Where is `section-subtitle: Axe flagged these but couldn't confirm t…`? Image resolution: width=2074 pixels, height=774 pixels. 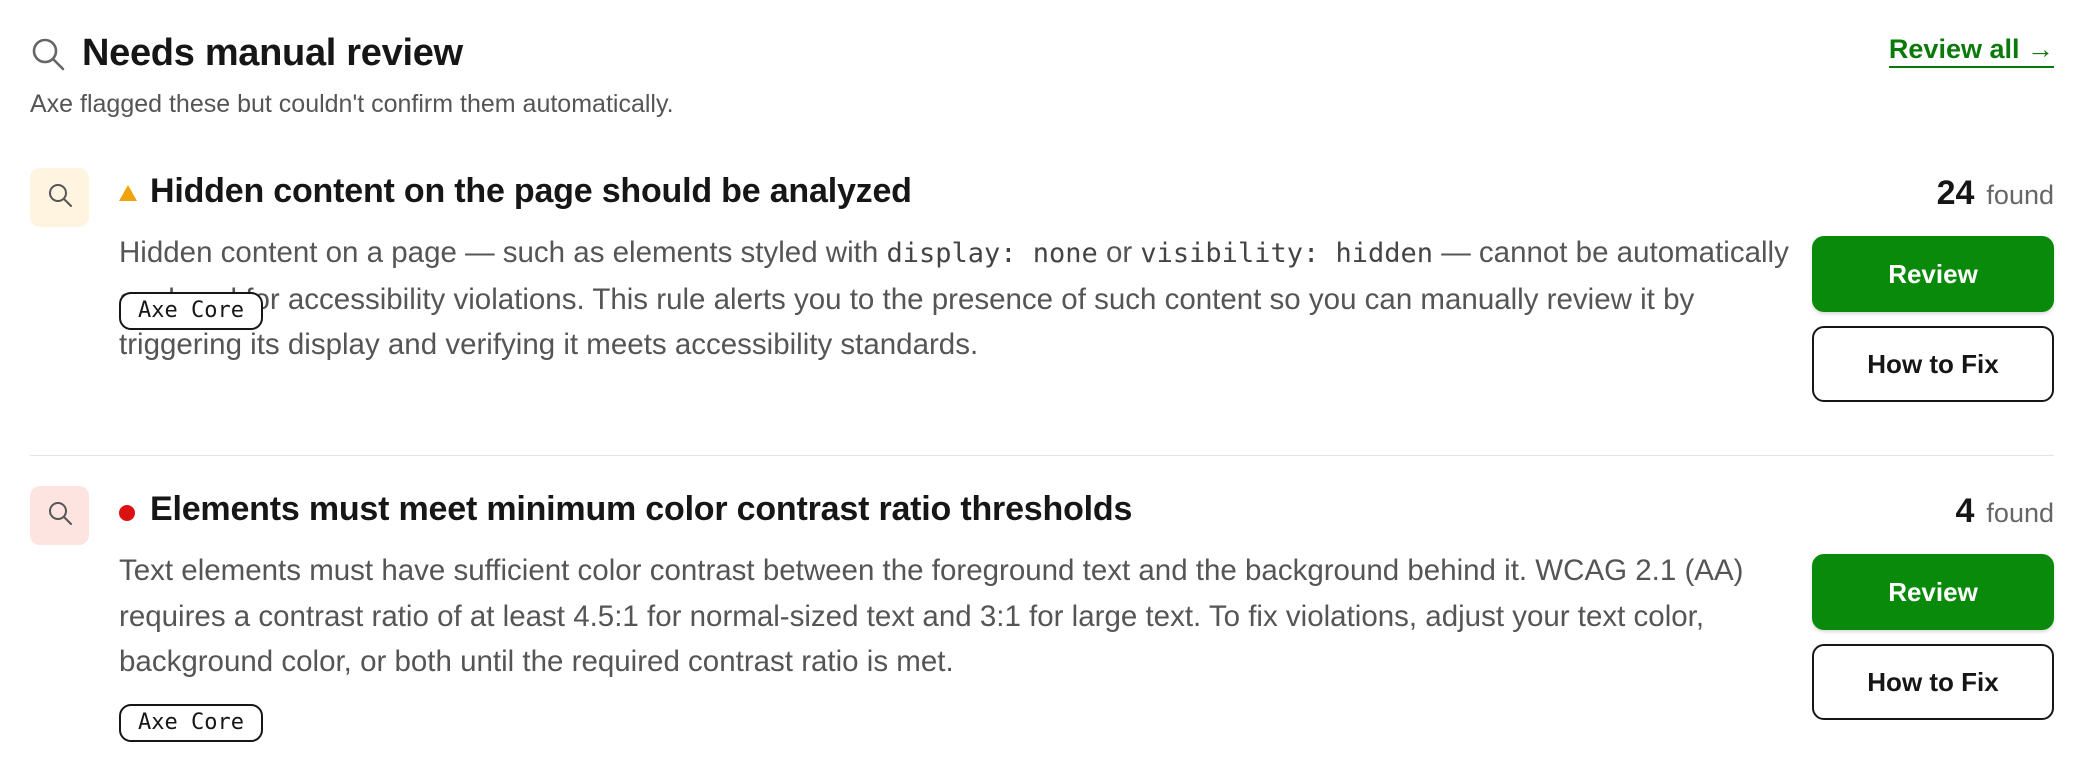 section-subtitle: Axe flagged these but couldn't confirm t… is located at coordinates (352, 104).